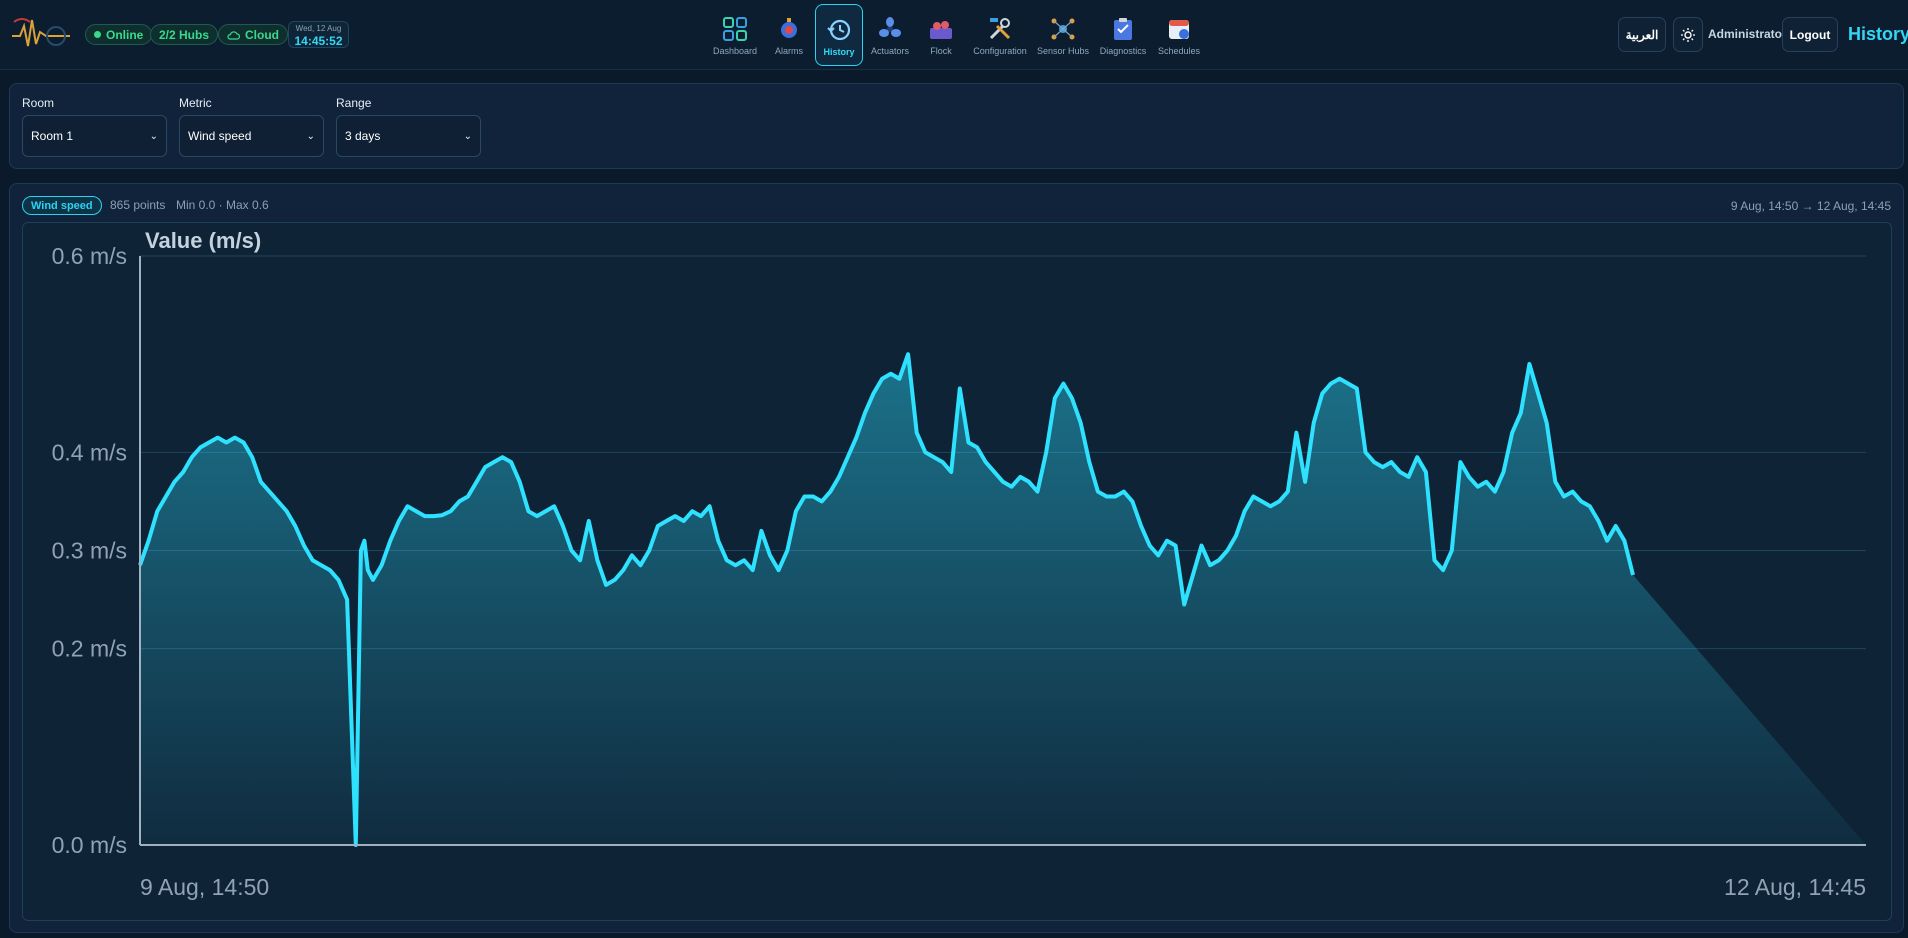 Image resolution: width=1908 pixels, height=938 pixels. Describe the element at coordinates (138, 205) in the screenshot. I see `points-count: 865 points` at that location.